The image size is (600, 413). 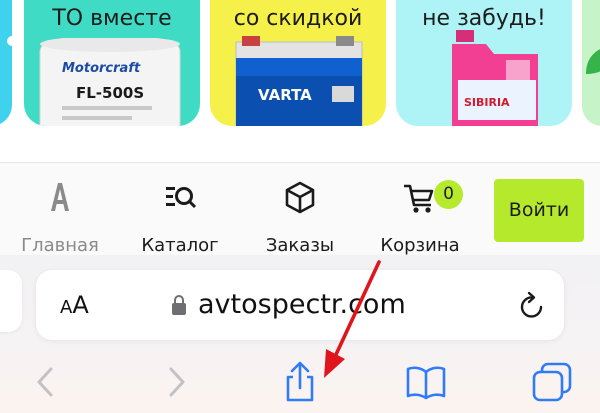 I want to click on page-settings-button: AA, so click(x=74, y=306).